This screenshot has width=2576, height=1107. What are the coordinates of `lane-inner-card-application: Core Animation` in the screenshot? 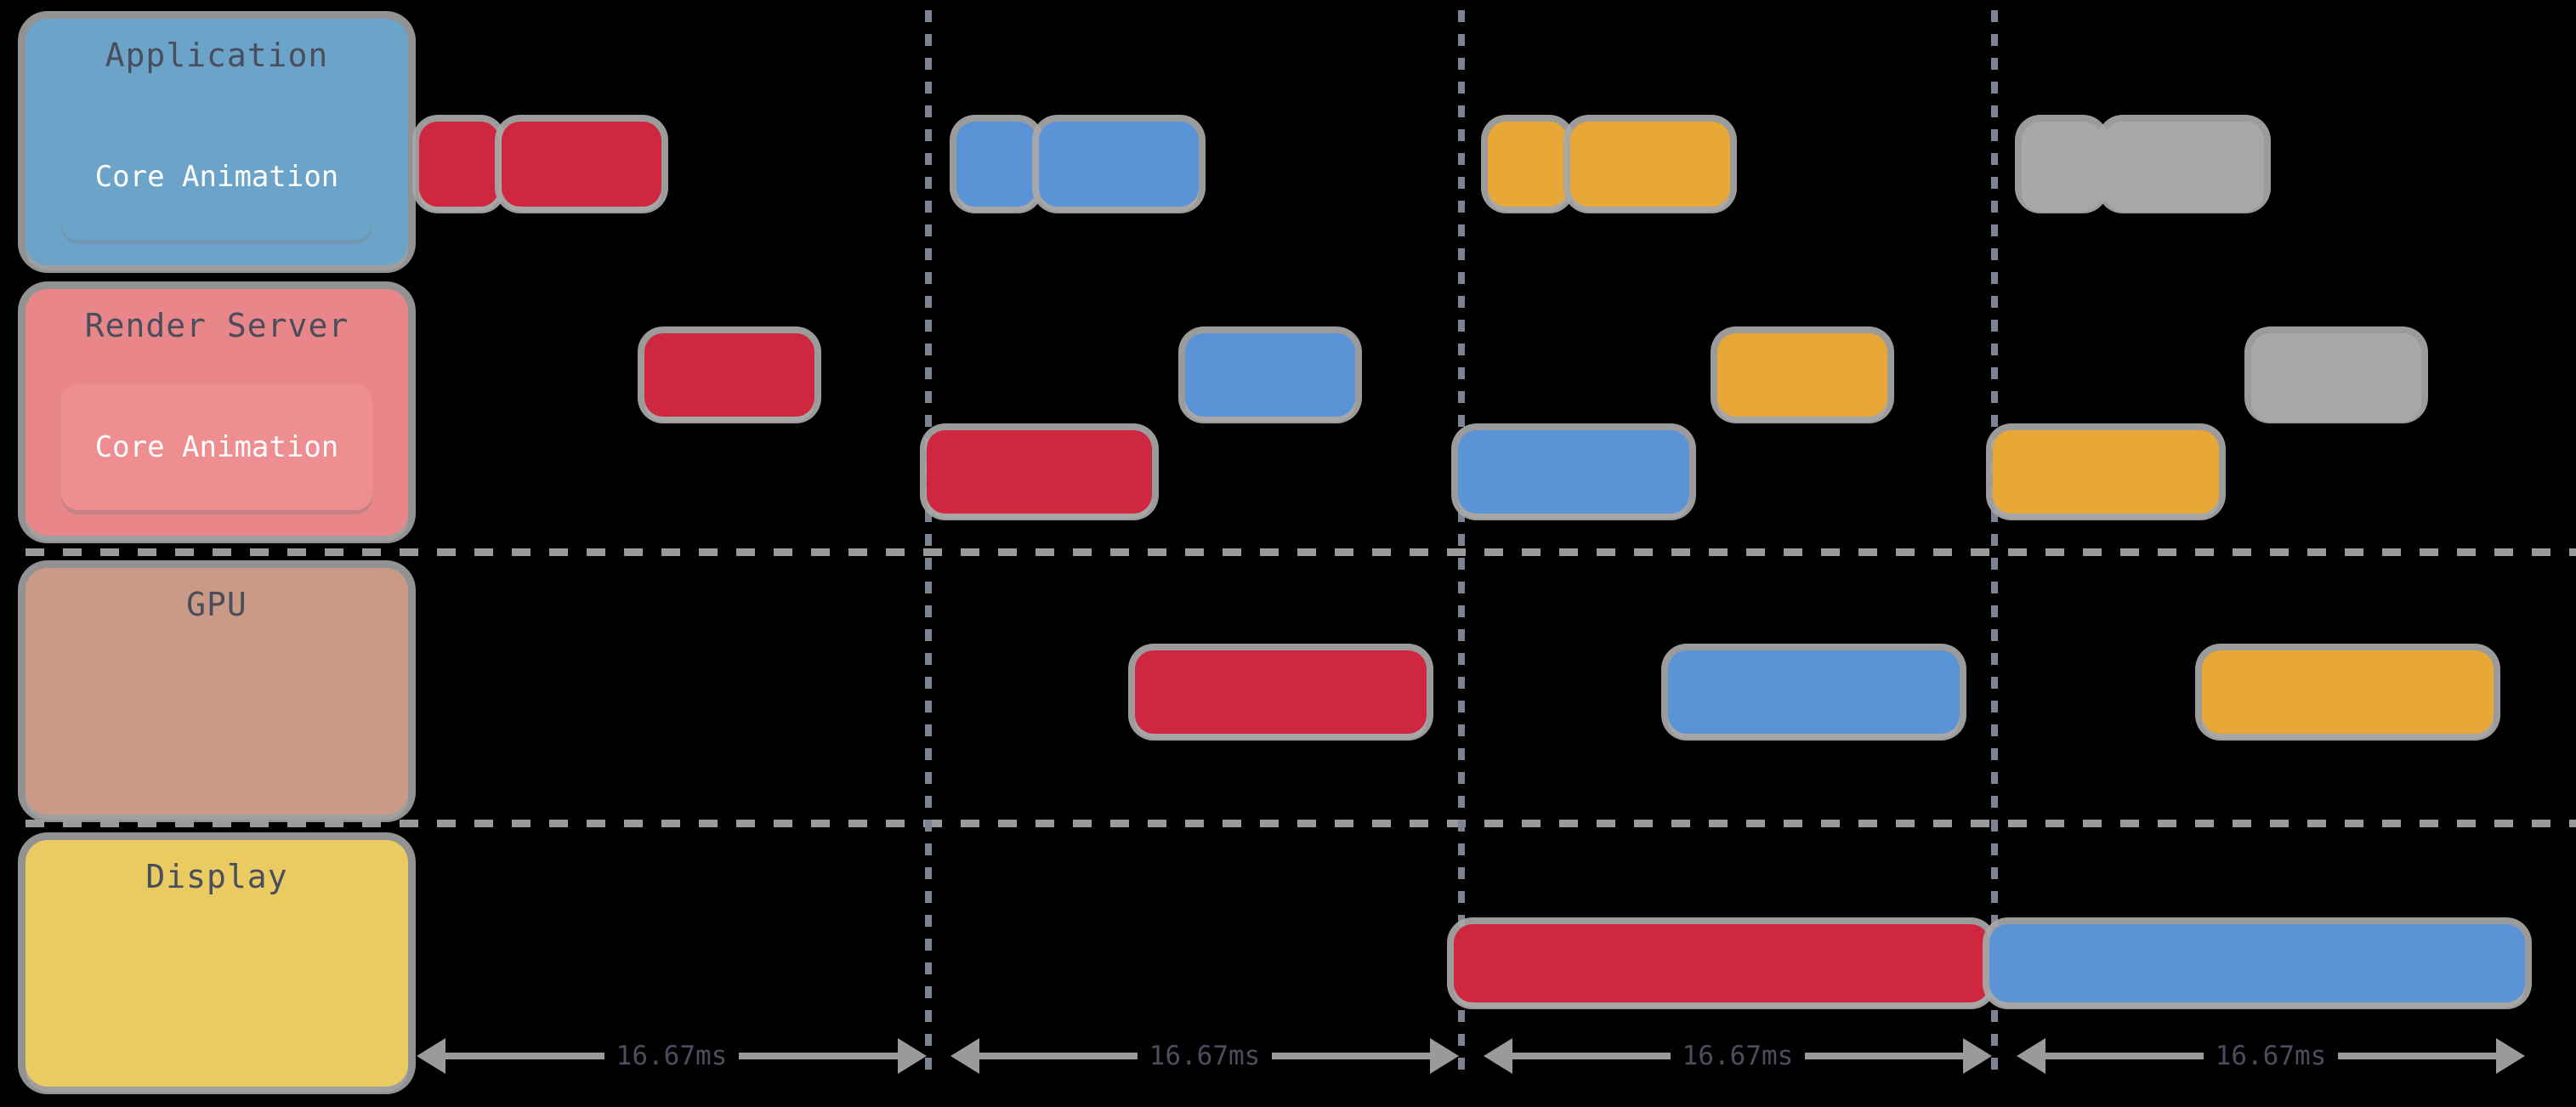 It's located at (217, 177).